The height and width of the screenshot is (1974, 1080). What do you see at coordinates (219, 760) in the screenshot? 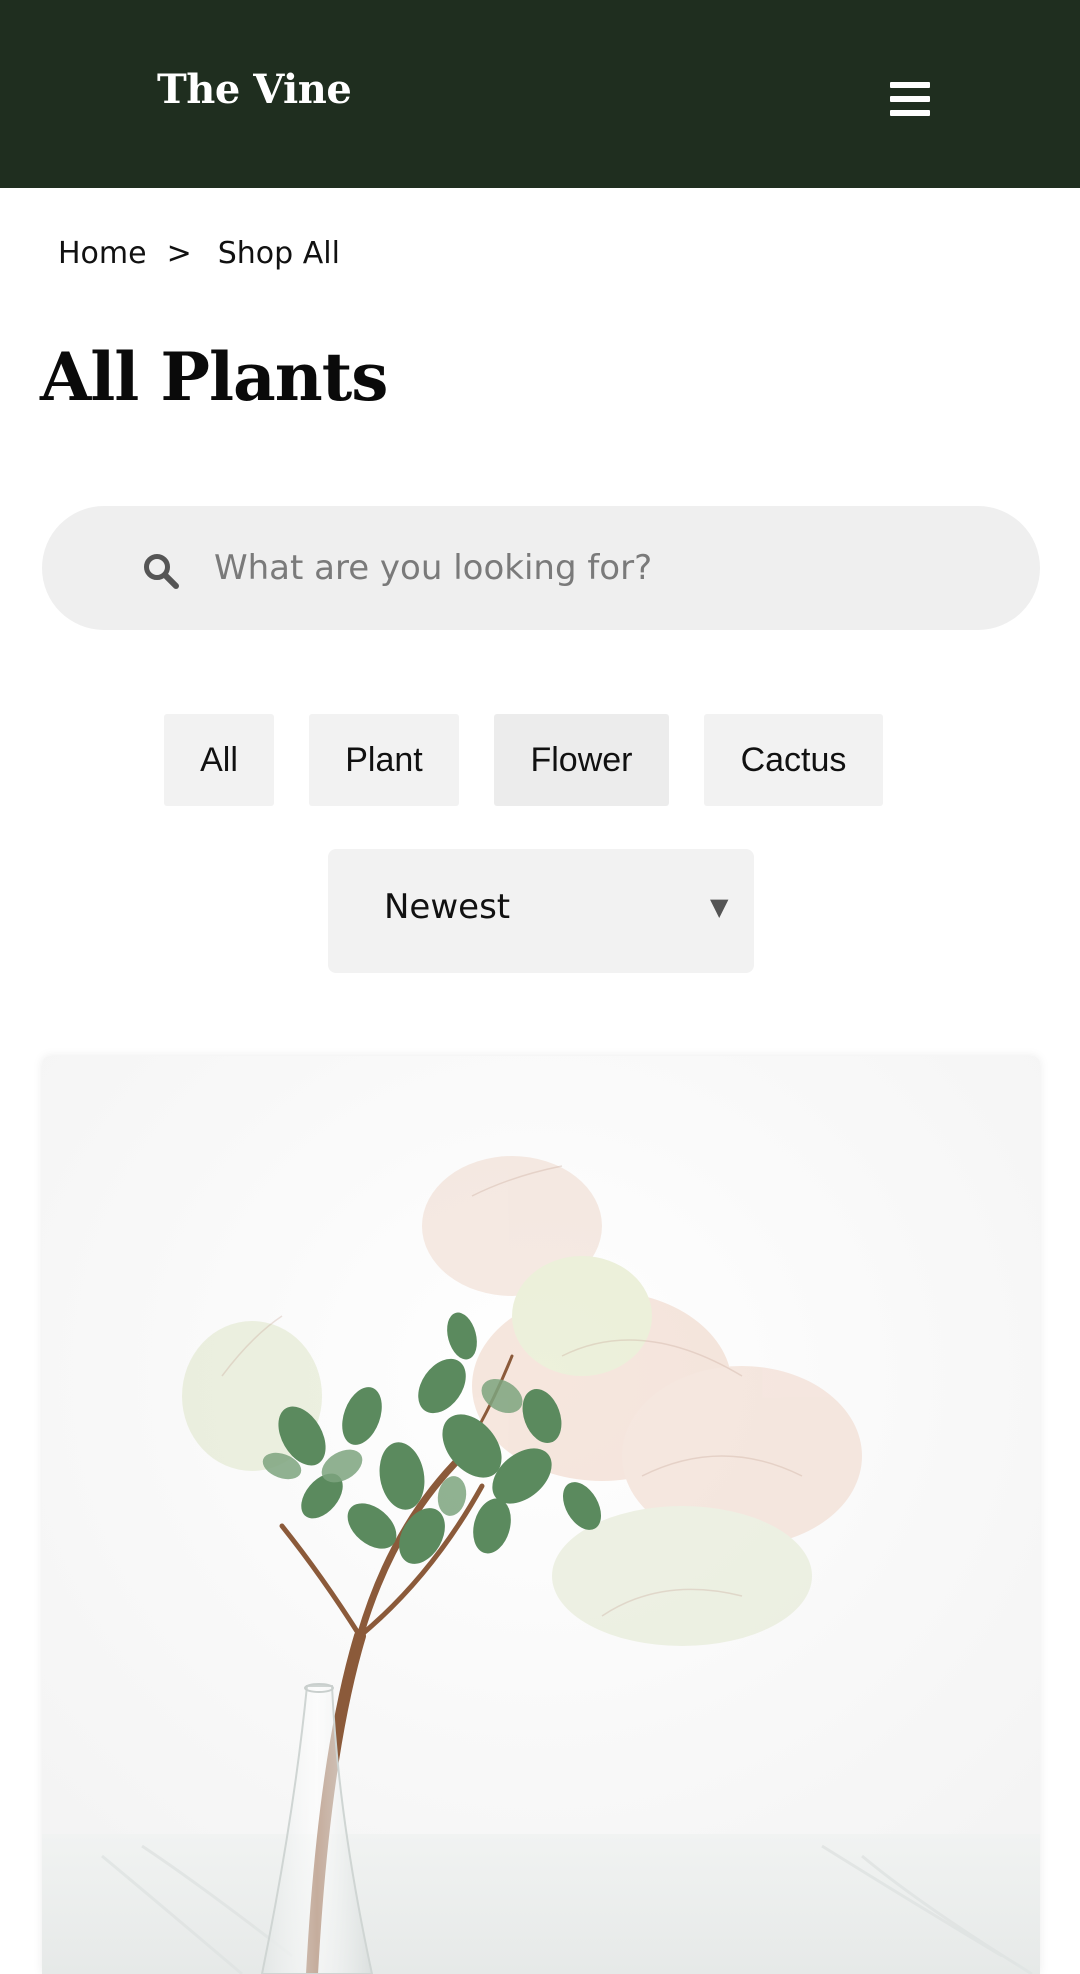
I see `filter-all: All` at bounding box center [219, 760].